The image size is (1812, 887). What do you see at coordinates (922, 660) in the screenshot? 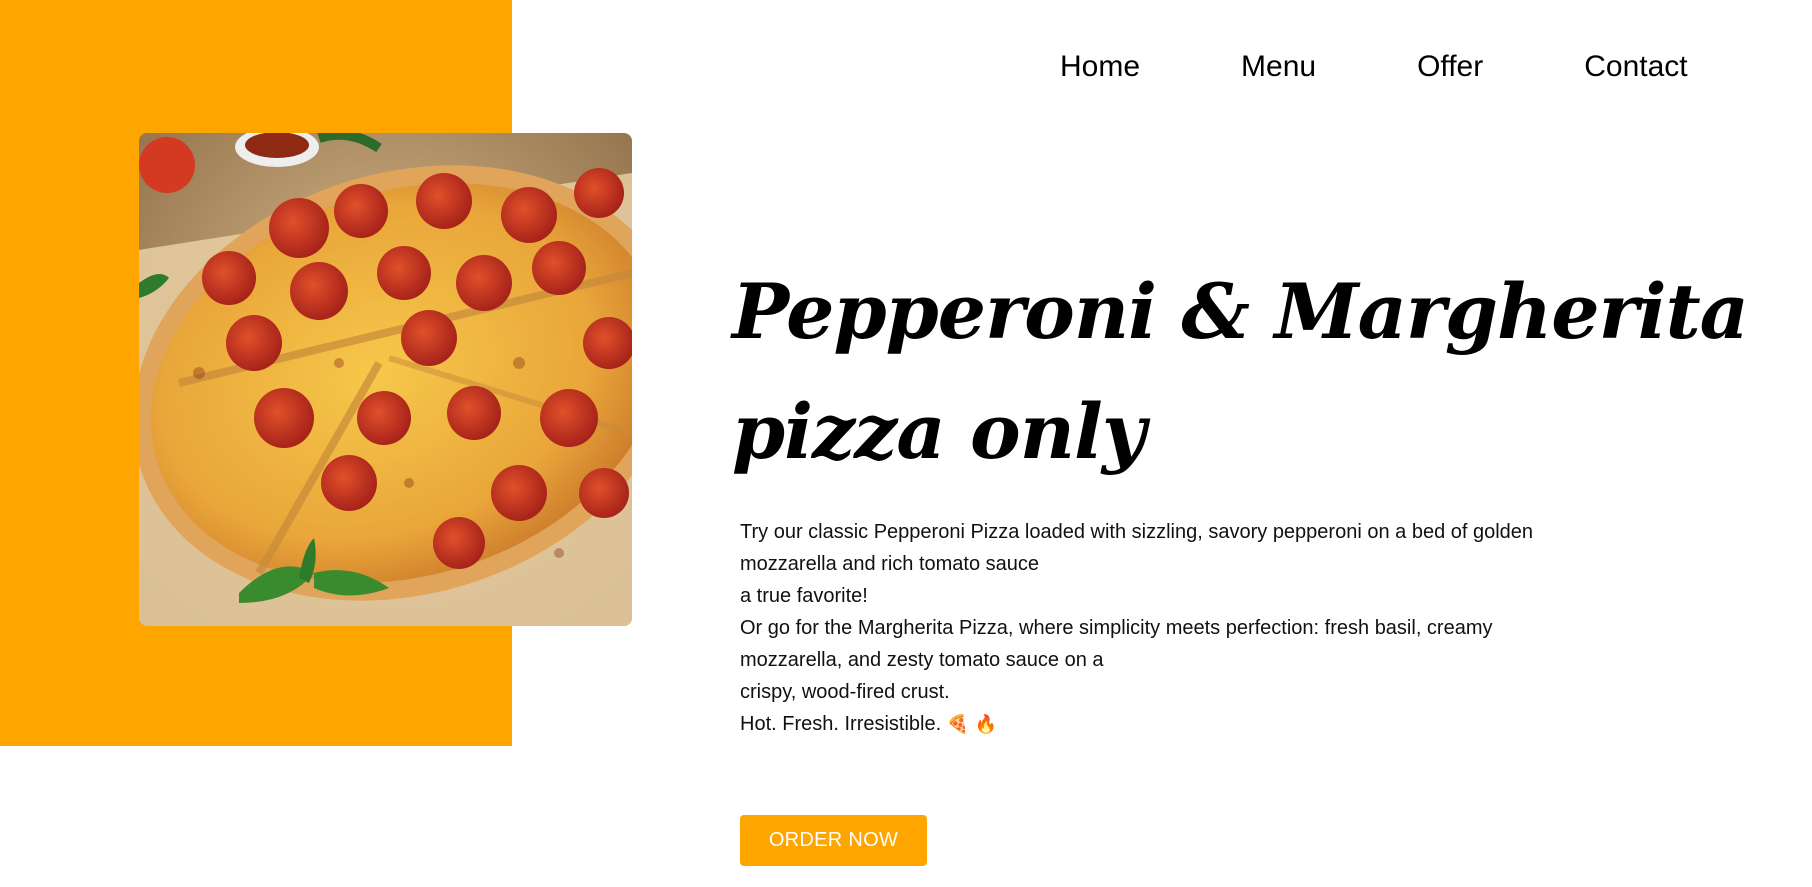
I see `description-line-5: mozzarella, and zesty tomato sauce on a` at bounding box center [922, 660].